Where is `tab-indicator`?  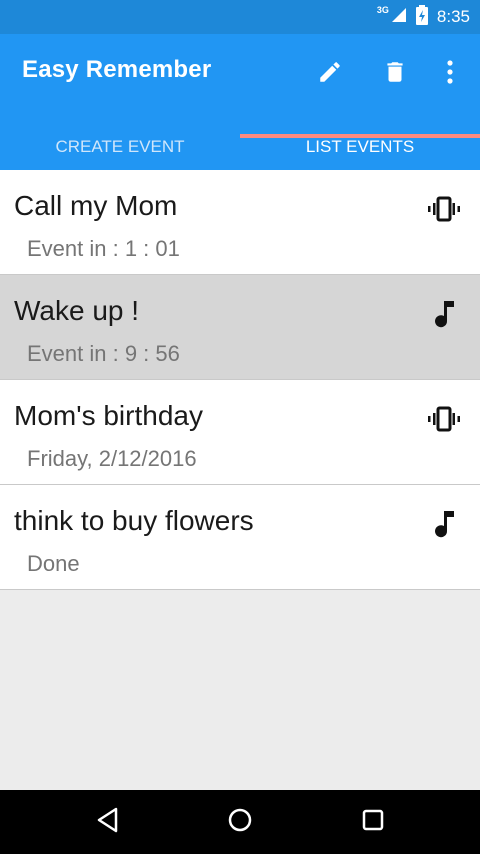 tab-indicator is located at coordinates (360, 136).